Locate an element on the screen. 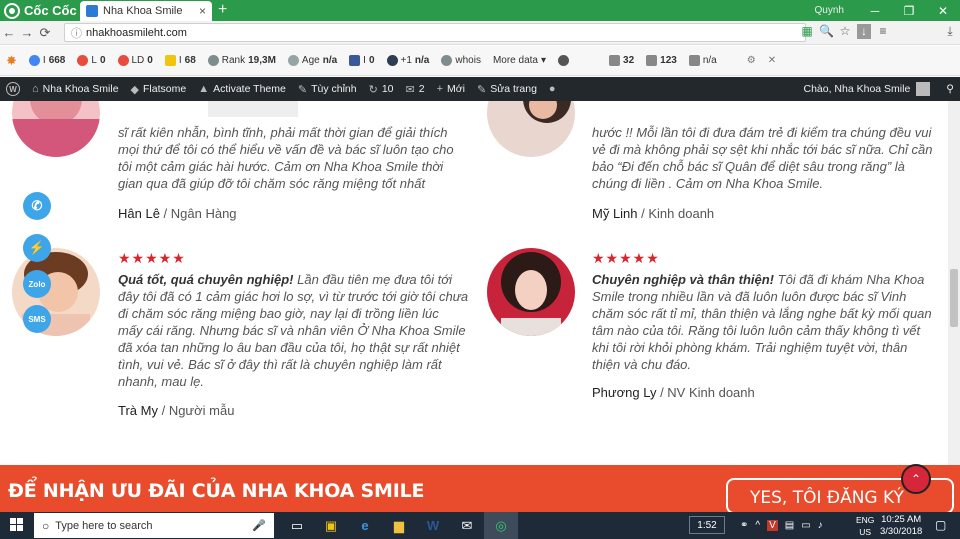  review-author-han-le: Hân Lê / Ngân Hàng is located at coordinates (177, 213).